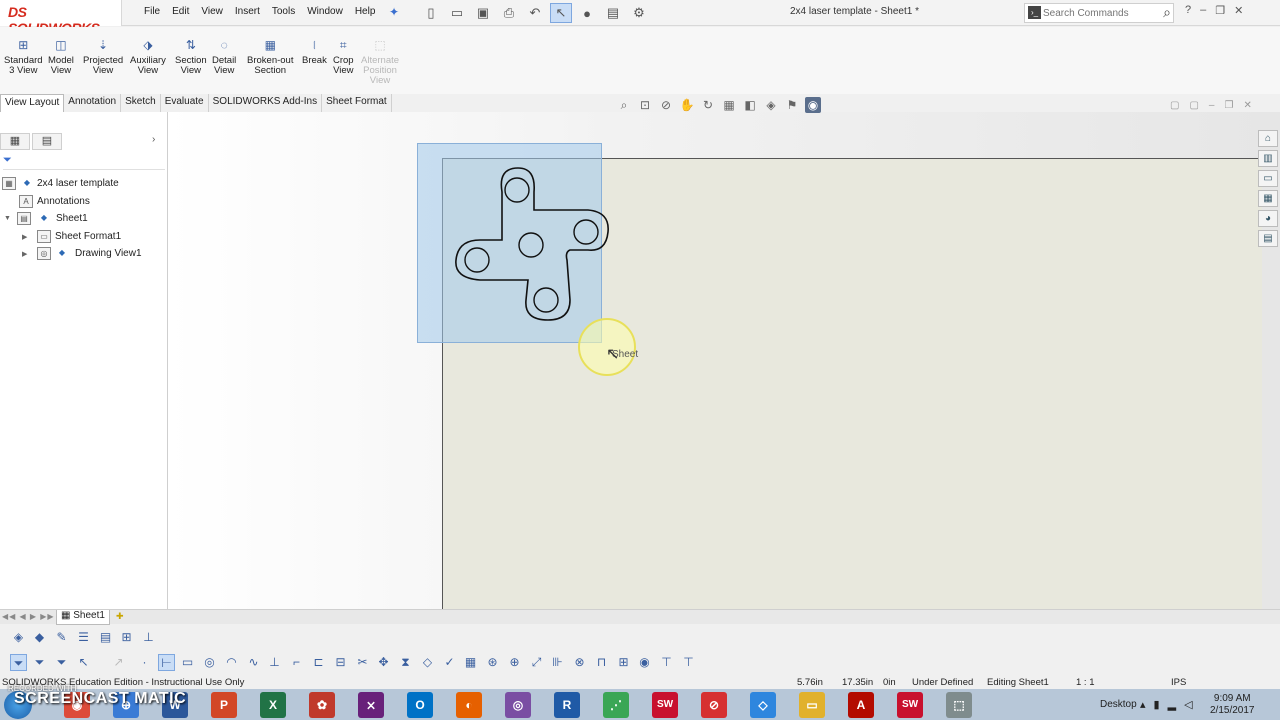 This screenshot has height=720, width=1280. I want to click on pattern-tool-icon: ▦, so click(470, 662).